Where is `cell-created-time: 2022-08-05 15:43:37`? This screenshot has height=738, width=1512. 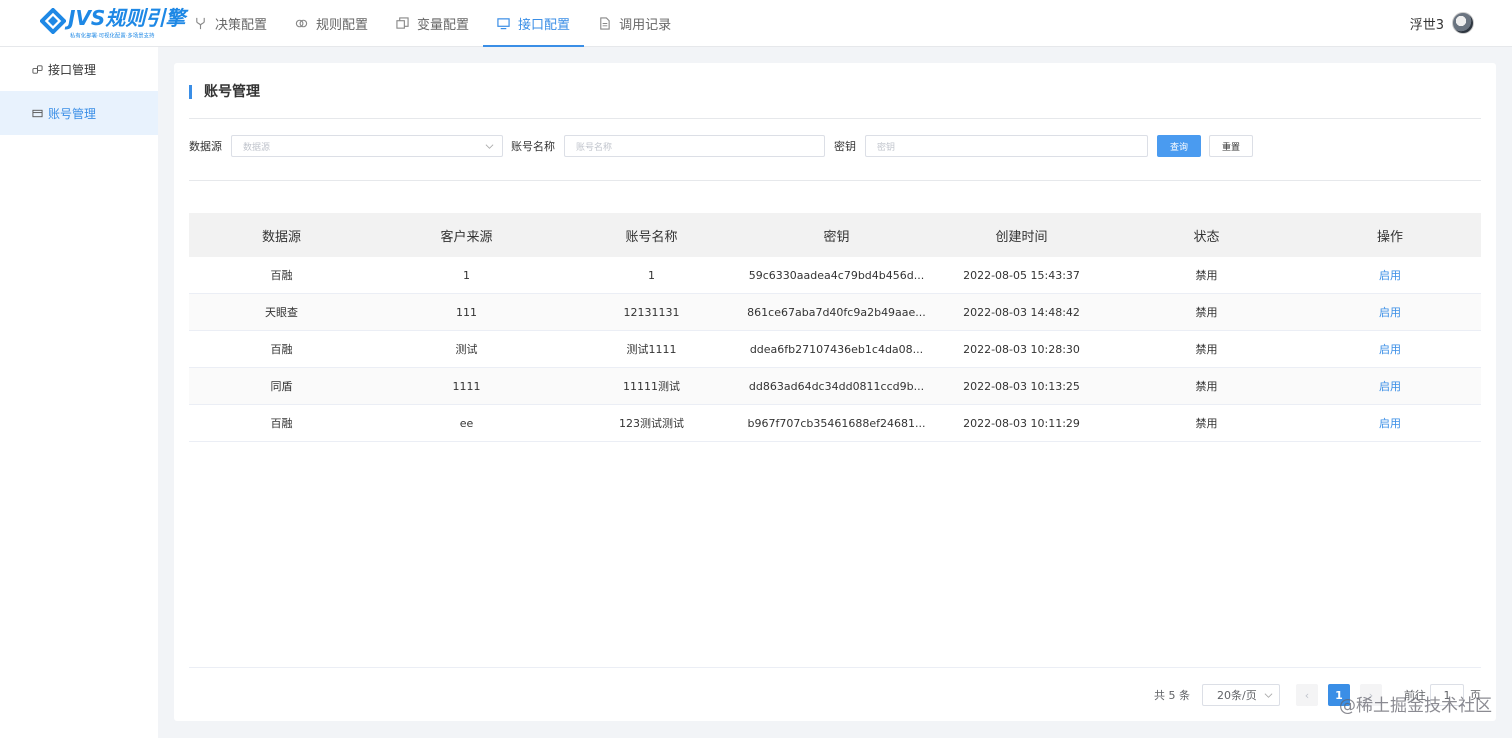 cell-created-time: 2022-08-05 15:43:37 is located at coordinates (1021, 275).